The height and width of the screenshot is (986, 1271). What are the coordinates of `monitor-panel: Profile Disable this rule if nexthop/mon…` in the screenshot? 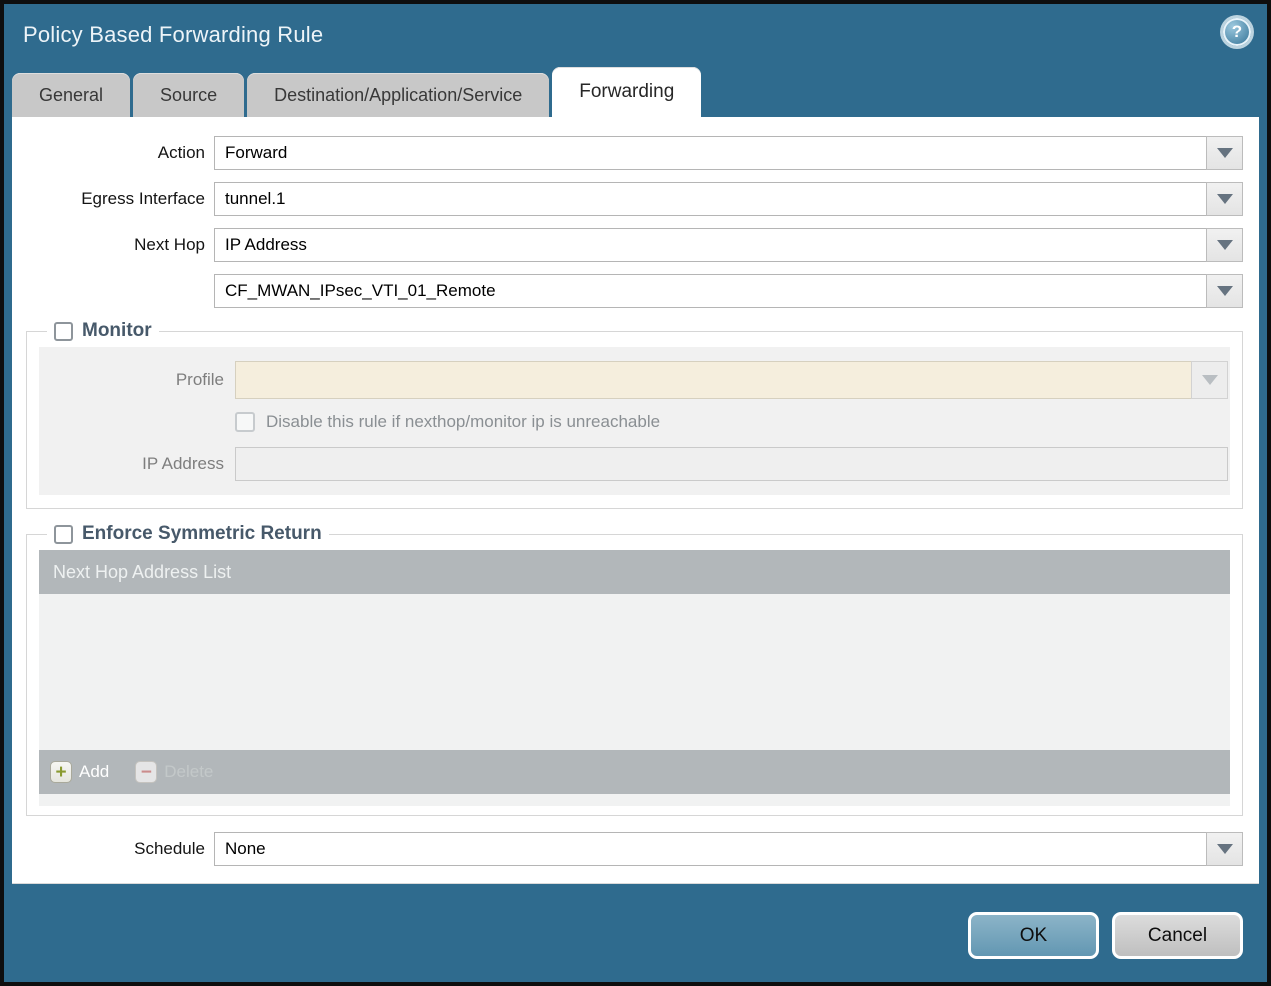 It's located at (634, 421).